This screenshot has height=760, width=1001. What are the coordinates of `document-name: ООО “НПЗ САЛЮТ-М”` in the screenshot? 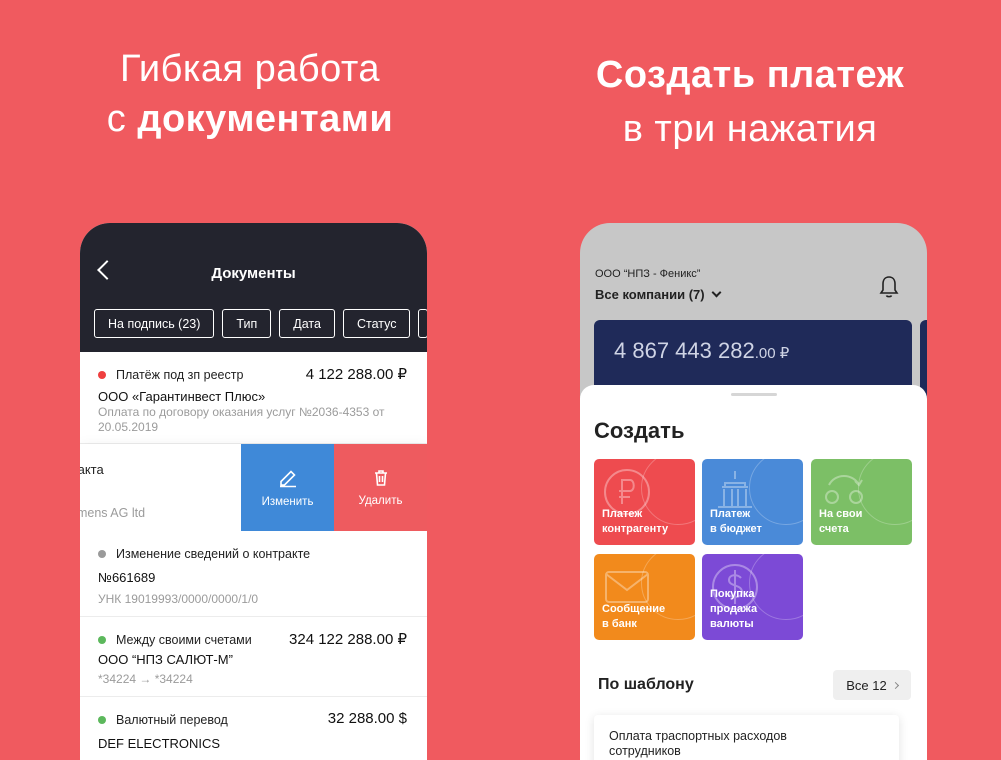 It's located at (165, 659).